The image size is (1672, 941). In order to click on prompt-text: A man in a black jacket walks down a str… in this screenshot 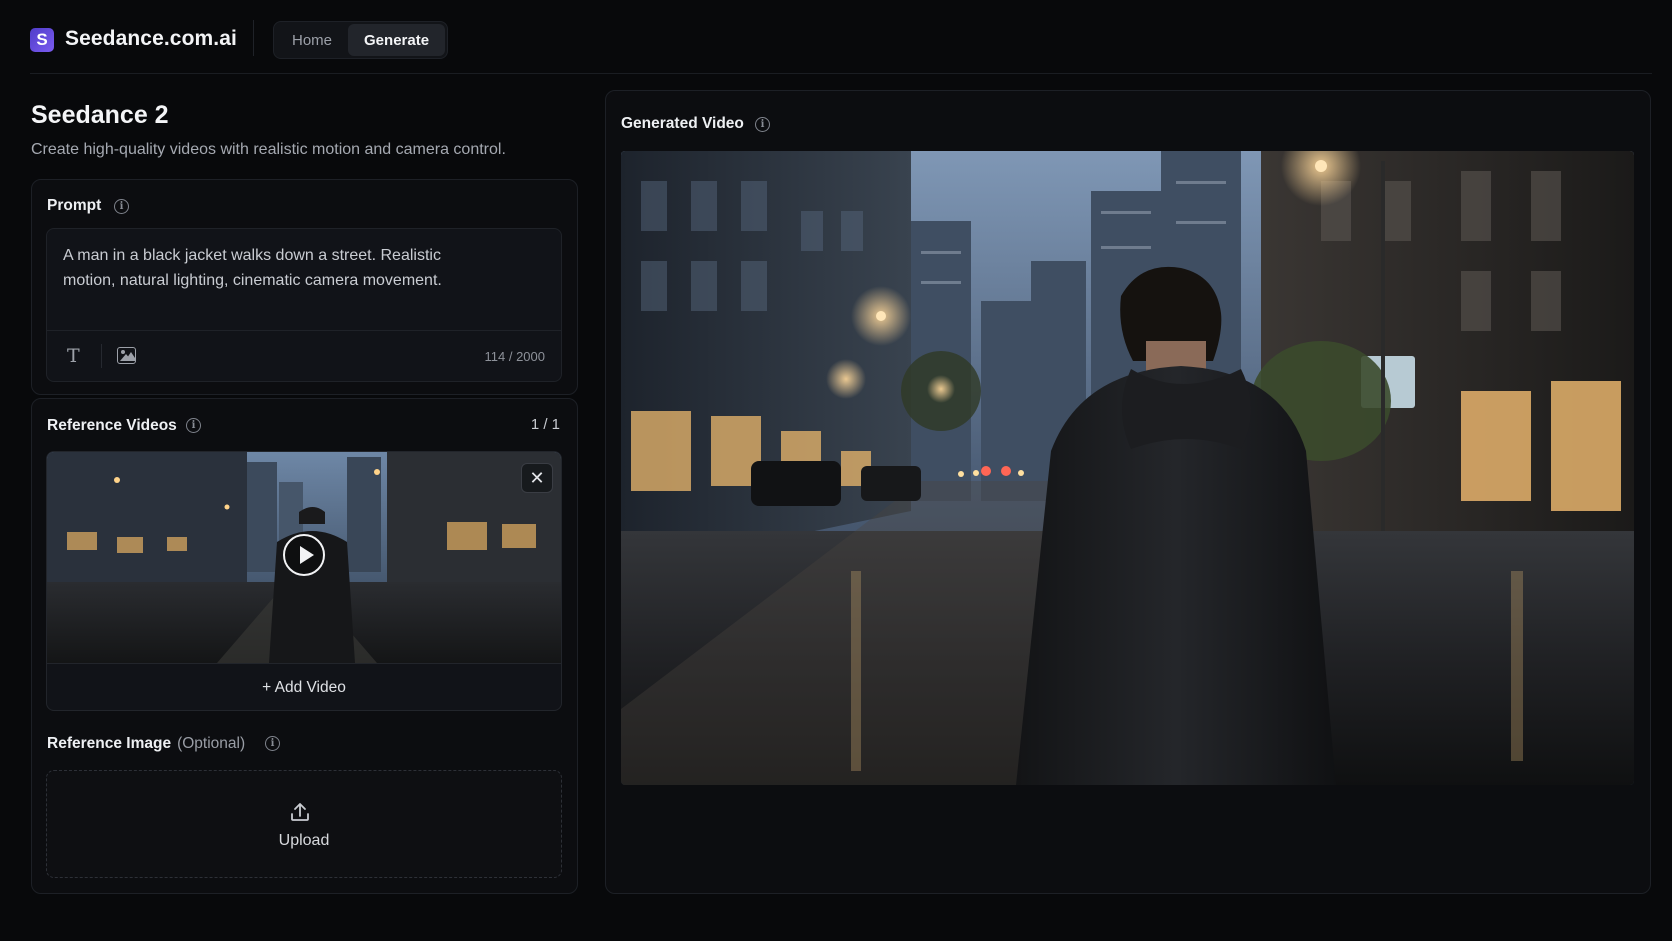, I will do `click(278, 268)`.